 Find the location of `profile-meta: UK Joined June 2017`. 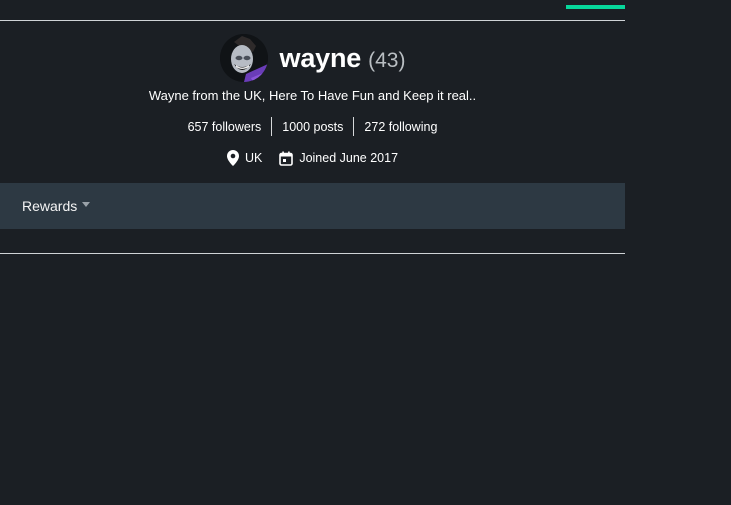

profile-meta: UK Joined June 2017 is located at coordinates (312, 158).